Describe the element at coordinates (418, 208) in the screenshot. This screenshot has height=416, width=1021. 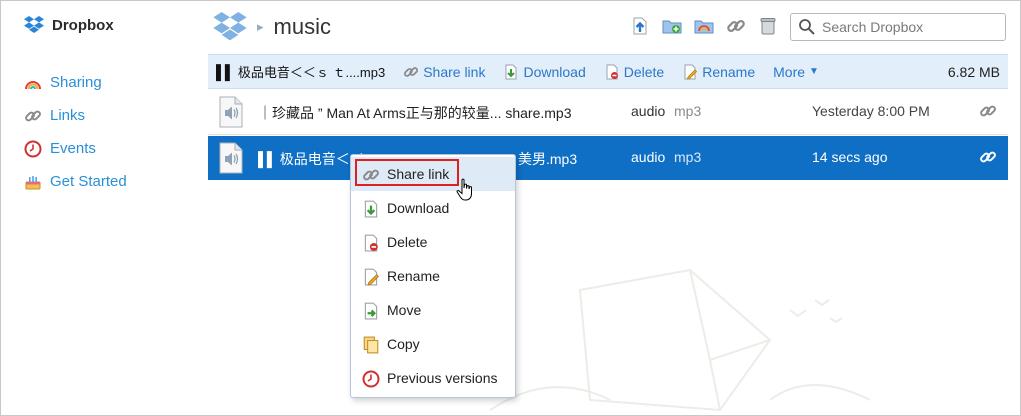
I see `menu-item-label: Download` at that location.